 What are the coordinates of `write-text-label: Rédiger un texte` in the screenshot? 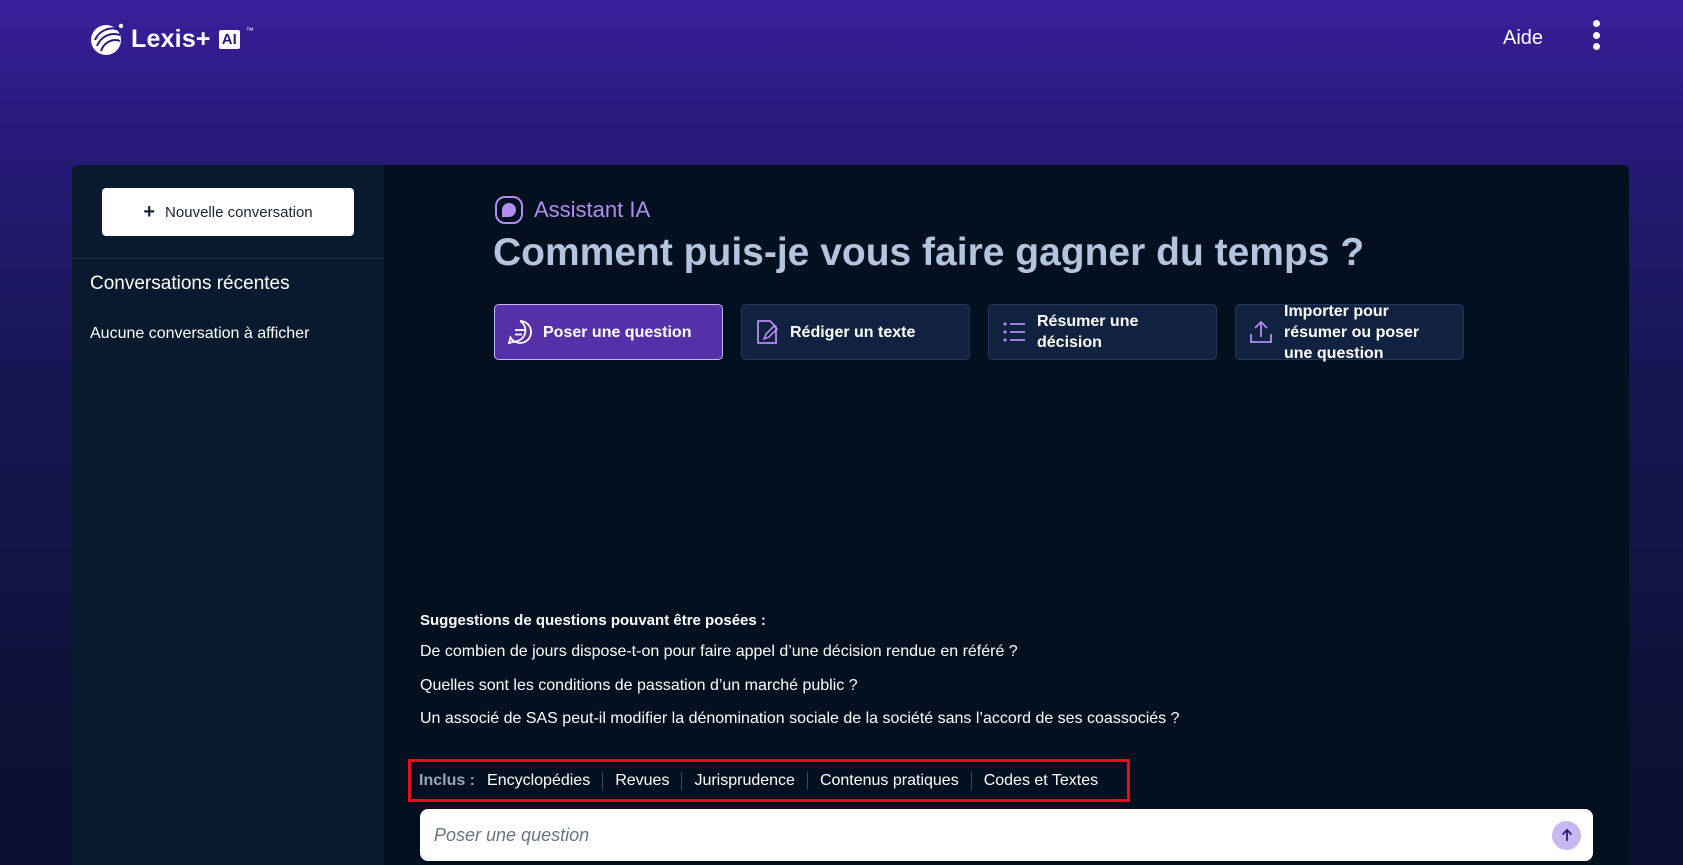 It's located at (853, 332).